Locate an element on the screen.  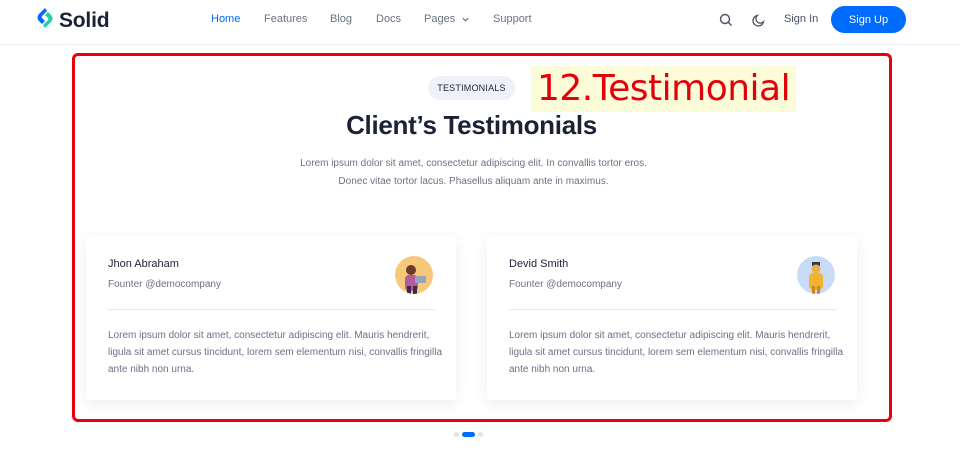
nav-item-pages-label: Pages is located at coordinates (440, 19).